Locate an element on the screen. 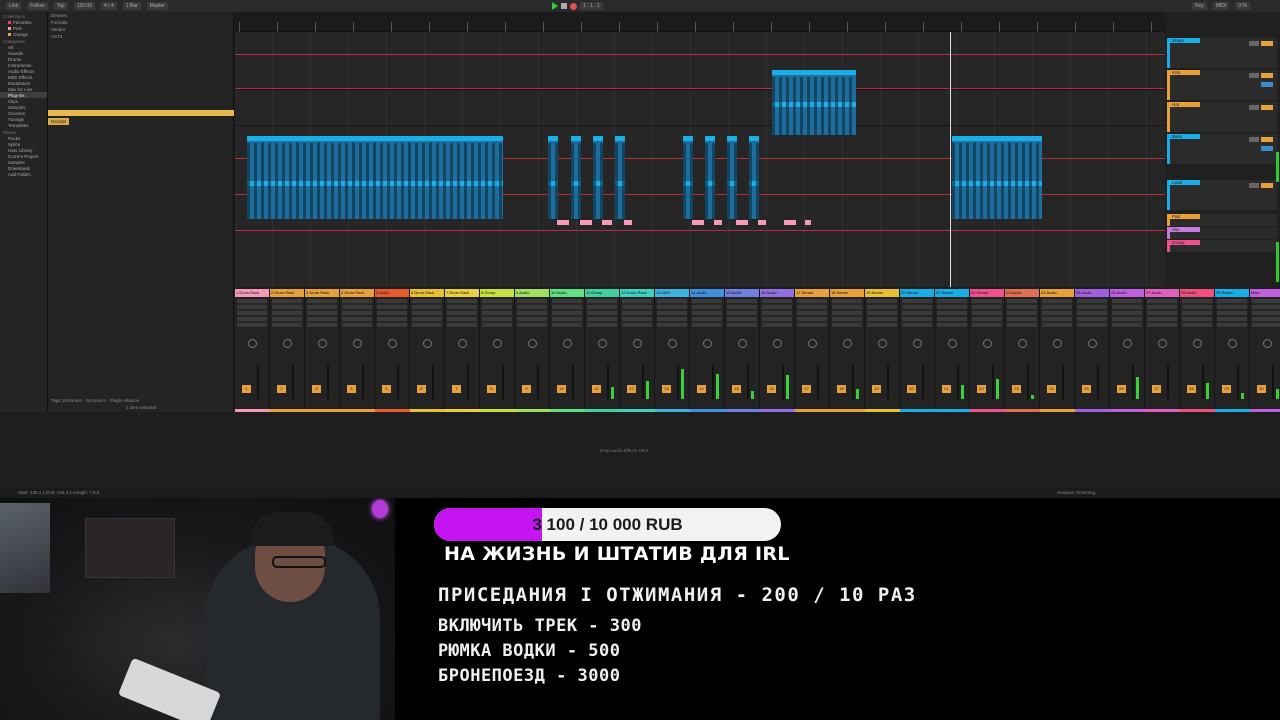  strip-title: 23 Audio is located at coordinates (1022, 293).